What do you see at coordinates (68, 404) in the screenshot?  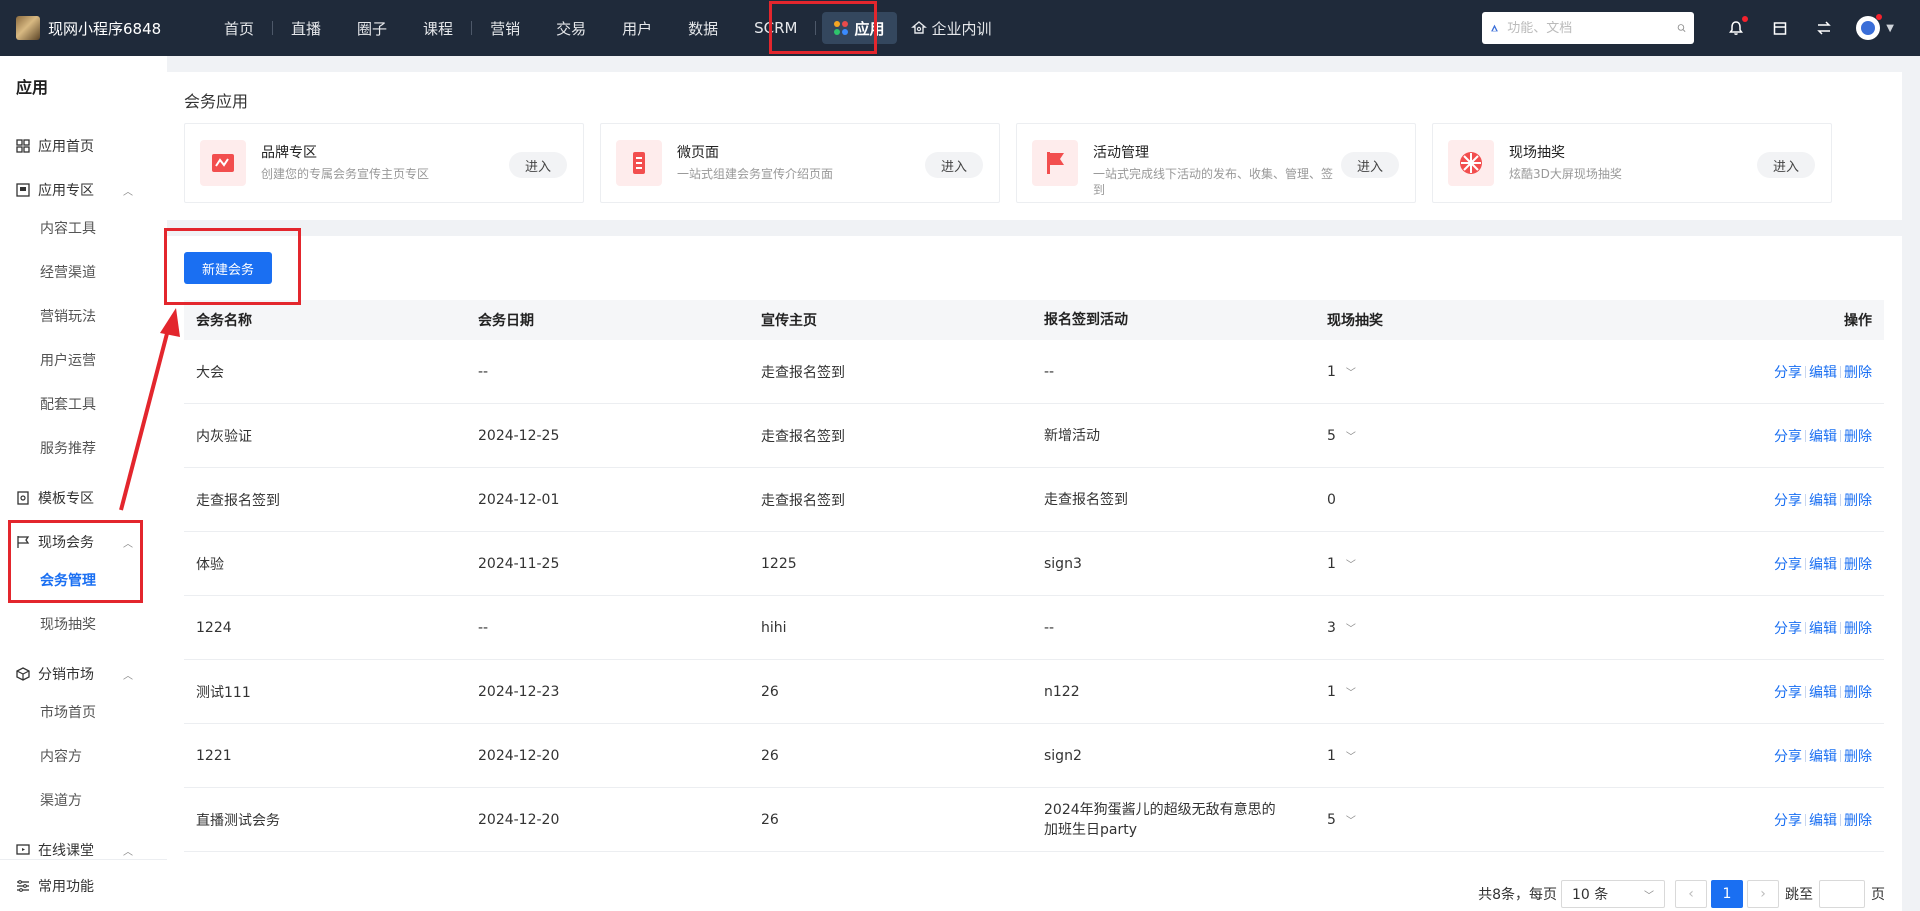 I see `sidebar-item-support-tools: 配套工具` at bounding box center [68, 404].